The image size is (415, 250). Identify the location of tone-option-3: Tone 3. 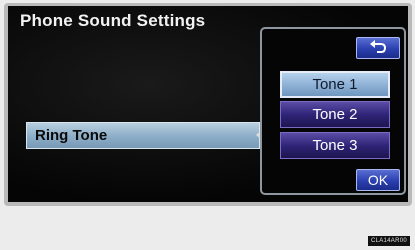
(335, 145).